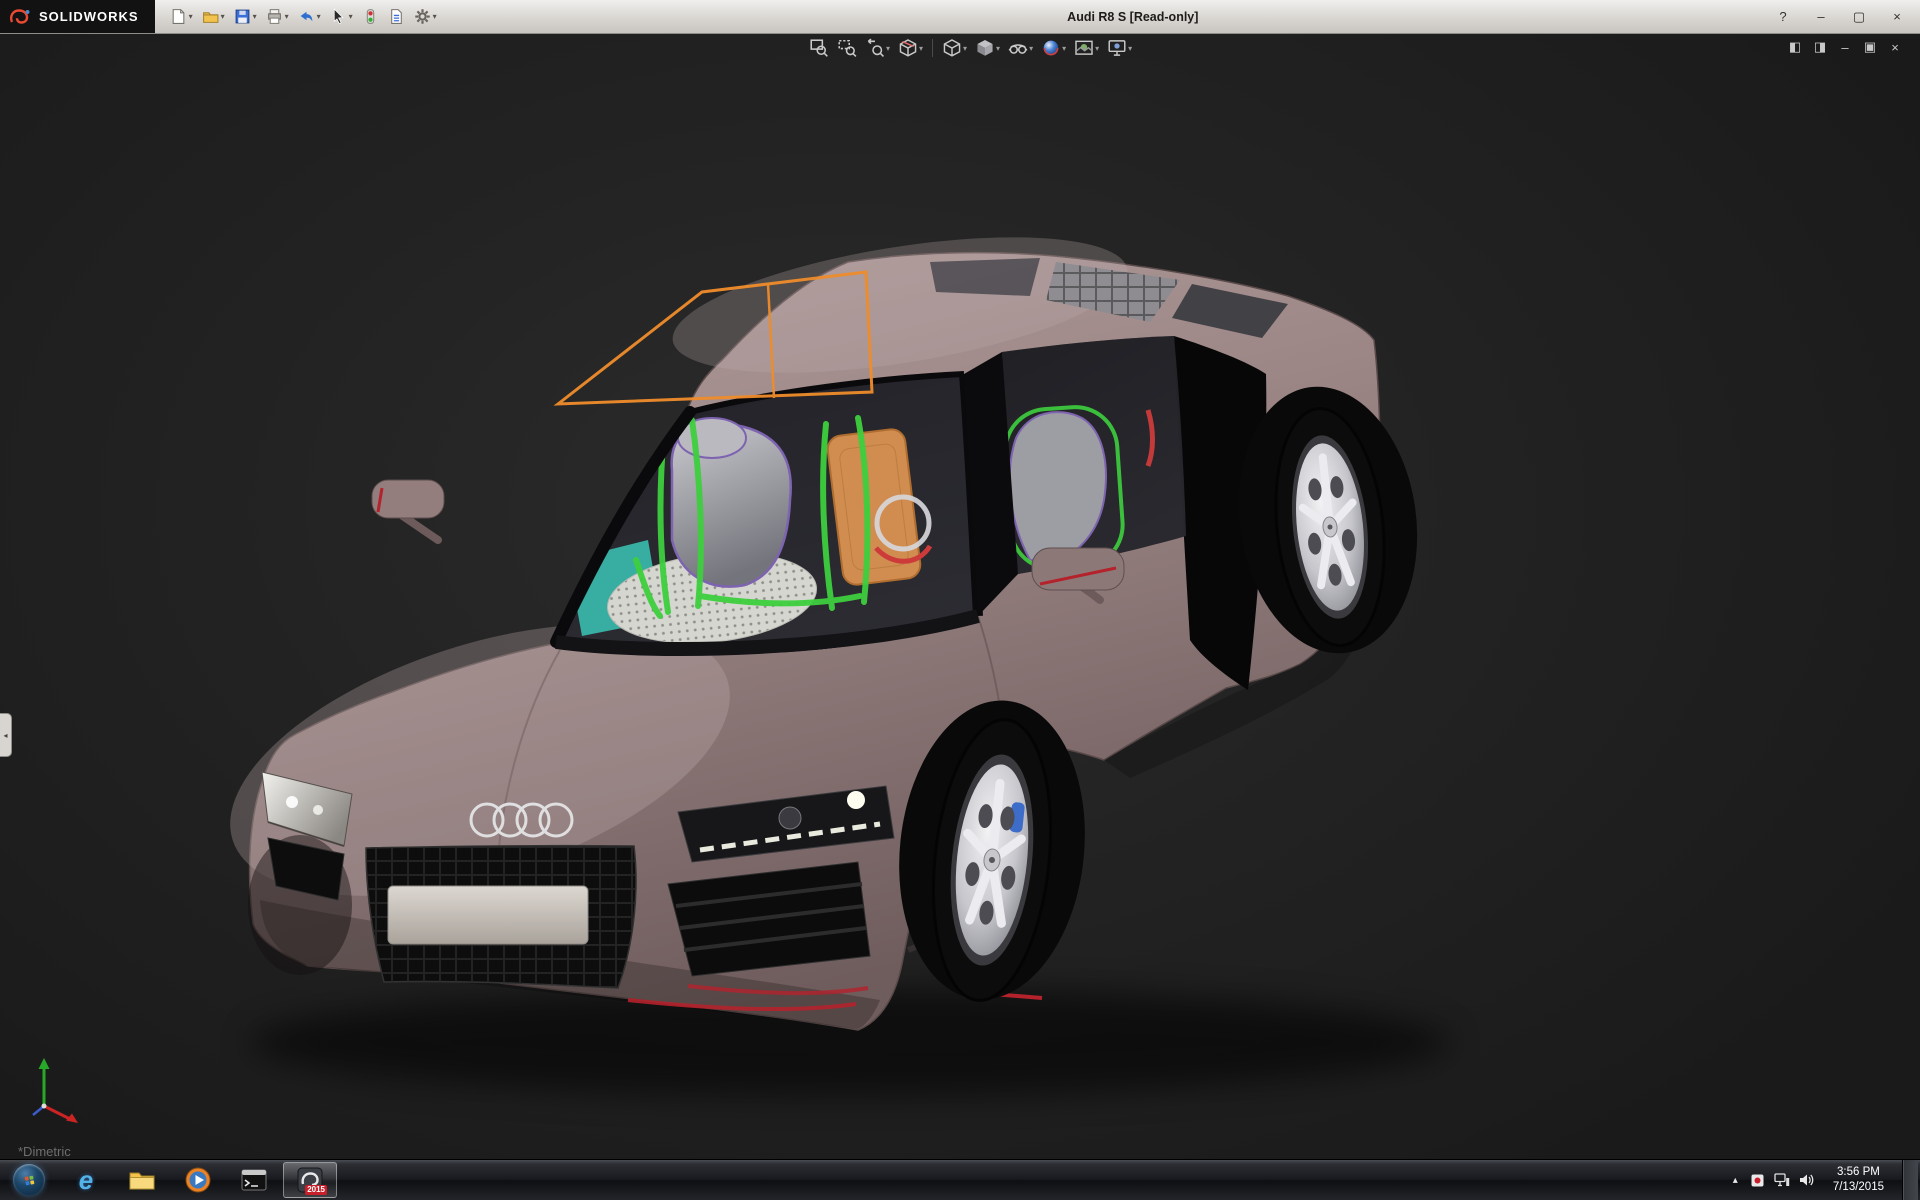 The height and width of the screenshot is (1200, 1920). I want to click on solidworks-logo: SOLIDWORKS, so click(77, 16).